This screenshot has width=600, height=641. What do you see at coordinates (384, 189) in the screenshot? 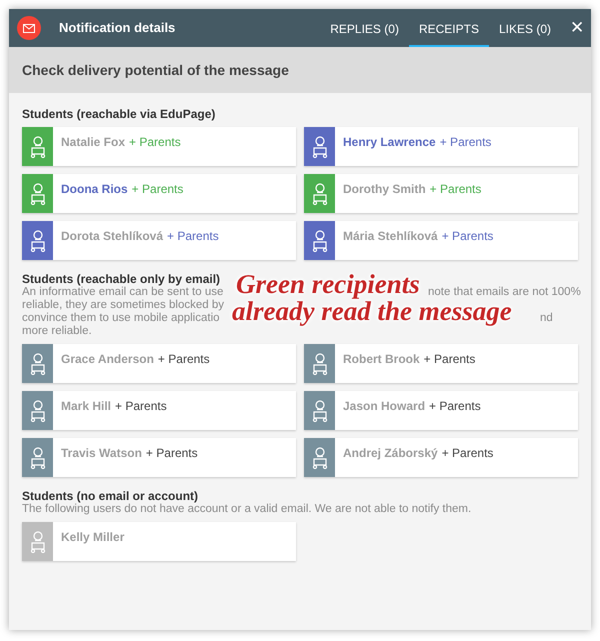
I see `student-name: Dorothy Smith` at bounding box center [384, 189].